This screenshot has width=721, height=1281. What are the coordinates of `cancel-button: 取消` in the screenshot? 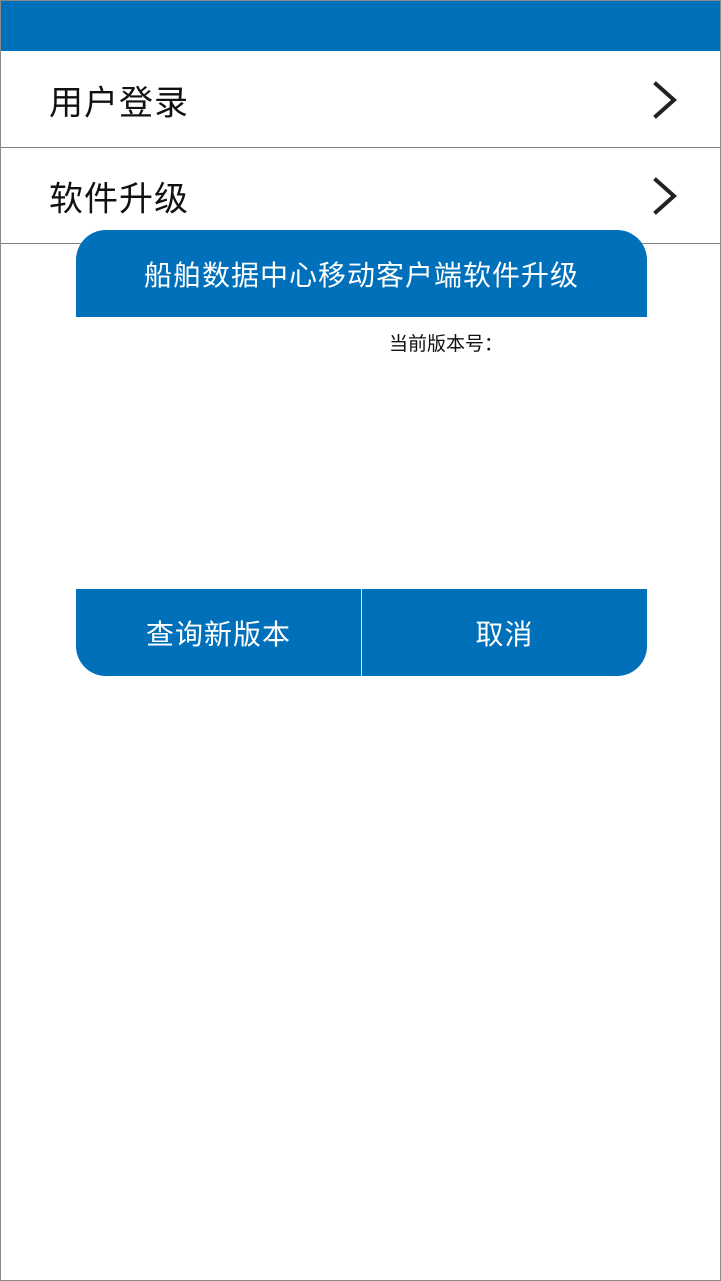 It's located at (504, 632).